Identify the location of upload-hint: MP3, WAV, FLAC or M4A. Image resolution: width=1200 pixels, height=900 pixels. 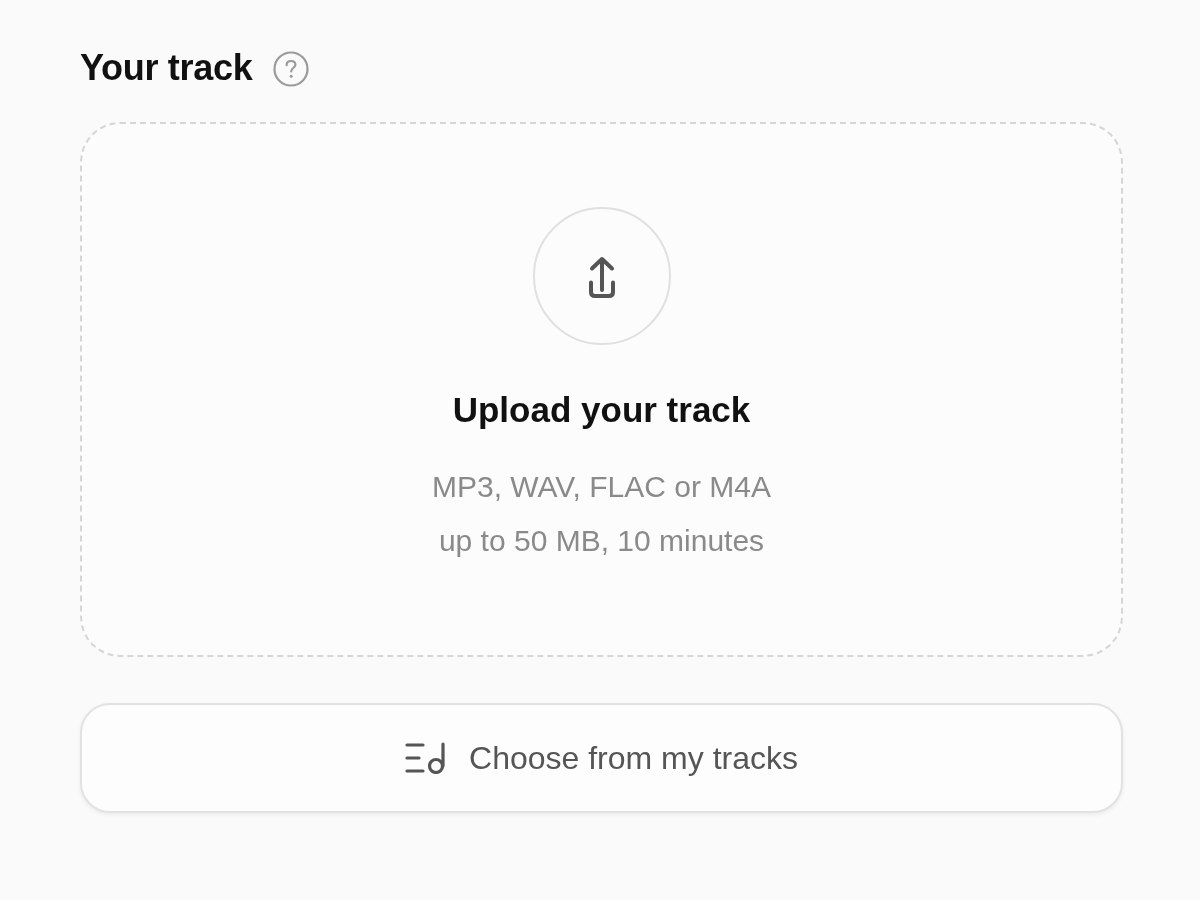
(601, 487).